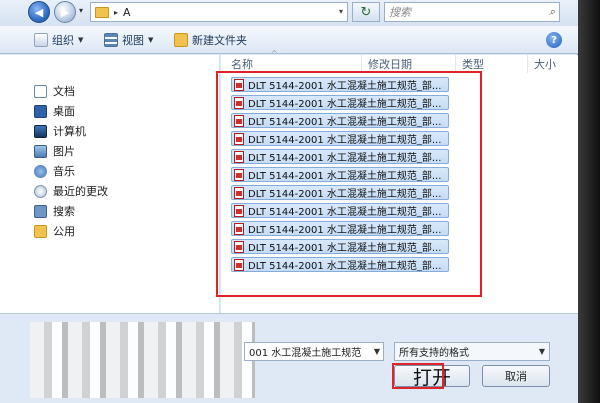 The image size is (600, 403). What do you see at coordinates (133, 40) in the screenshot?
I see `views-label: 视图` at bounding box center [133, 40].